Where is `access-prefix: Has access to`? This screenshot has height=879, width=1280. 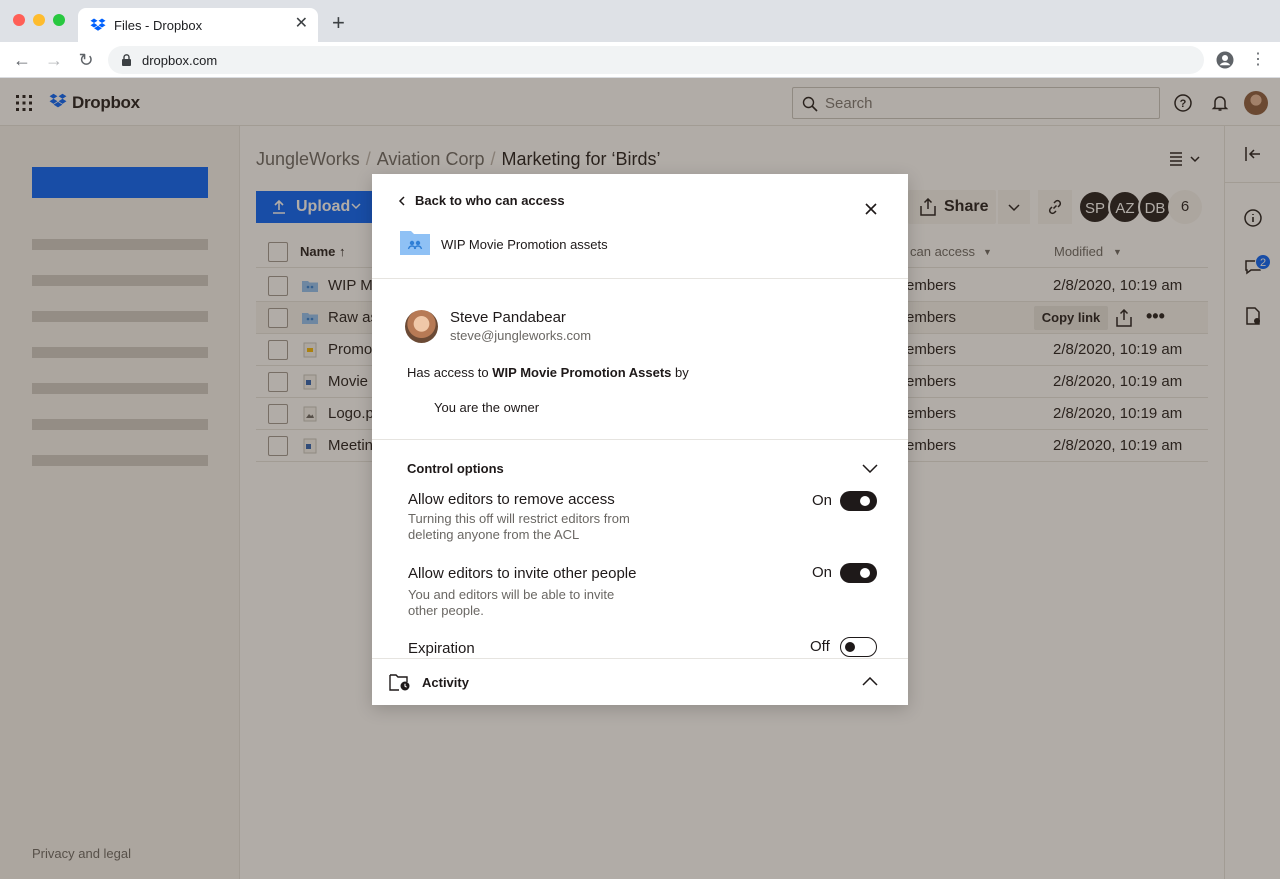
access-prefix: Has access to is located at coordinates (450, 372).